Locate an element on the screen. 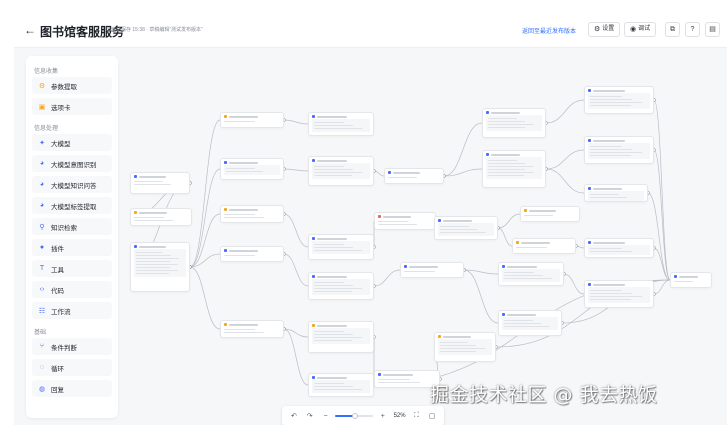  zoom-slider is located at coordinates (354, 416).